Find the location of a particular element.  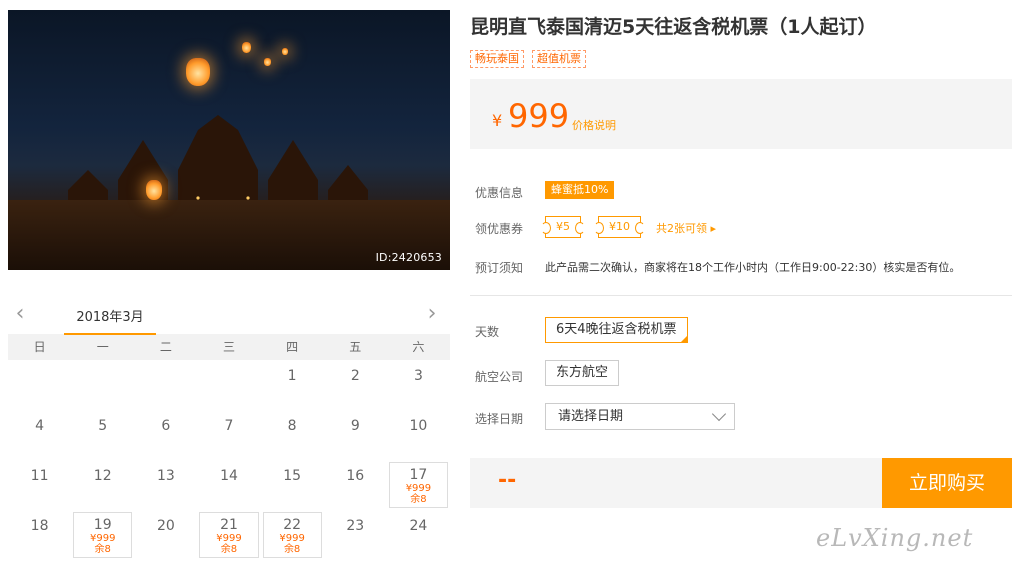

notice-label: 预订须知 is located at coordinates (499, 268).